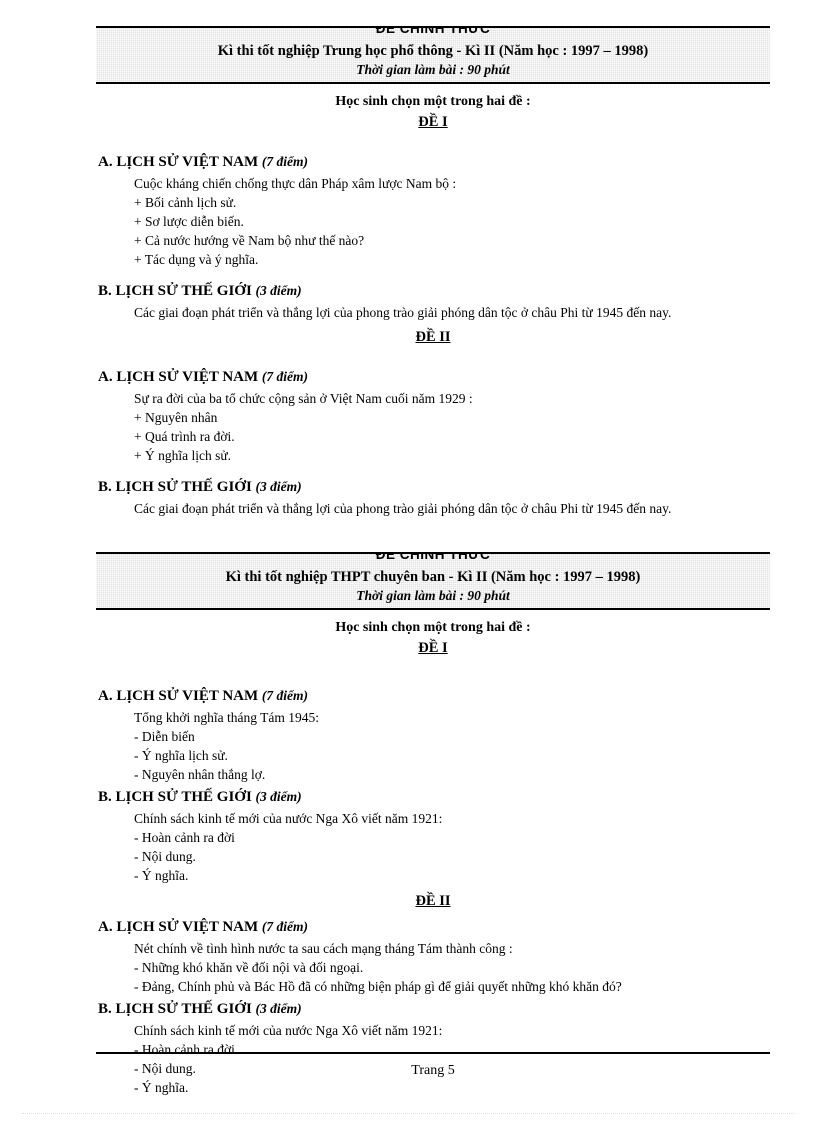 Image resolution: width=816 pixels, height=1123 pixels. I want to click on list-item: + Tác dụng và ý nghĩa., so click(196, 259).